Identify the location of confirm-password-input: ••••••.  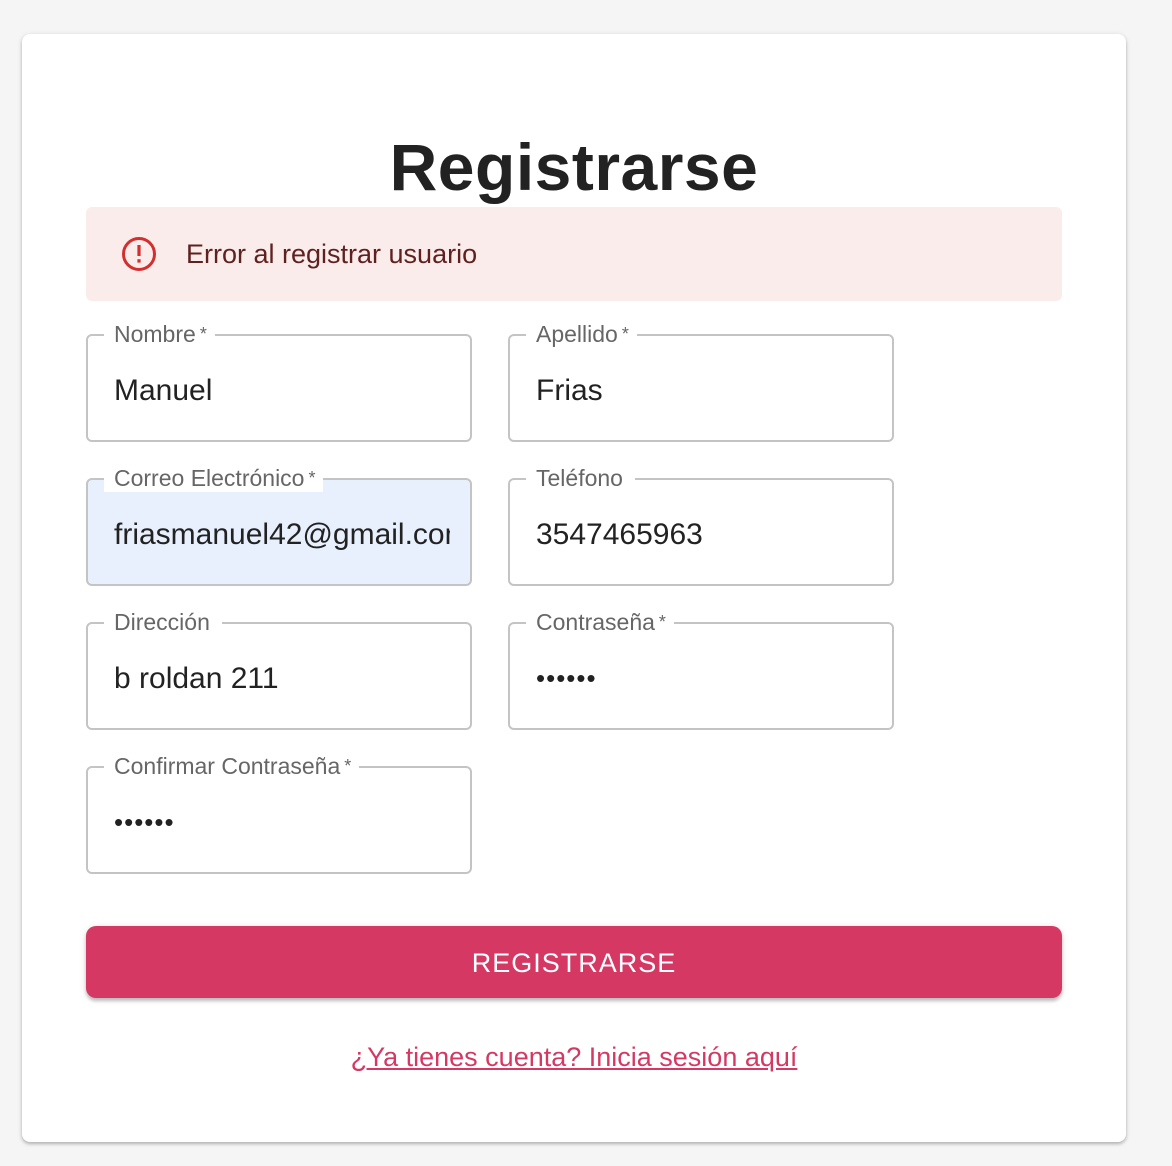
(282, 822).